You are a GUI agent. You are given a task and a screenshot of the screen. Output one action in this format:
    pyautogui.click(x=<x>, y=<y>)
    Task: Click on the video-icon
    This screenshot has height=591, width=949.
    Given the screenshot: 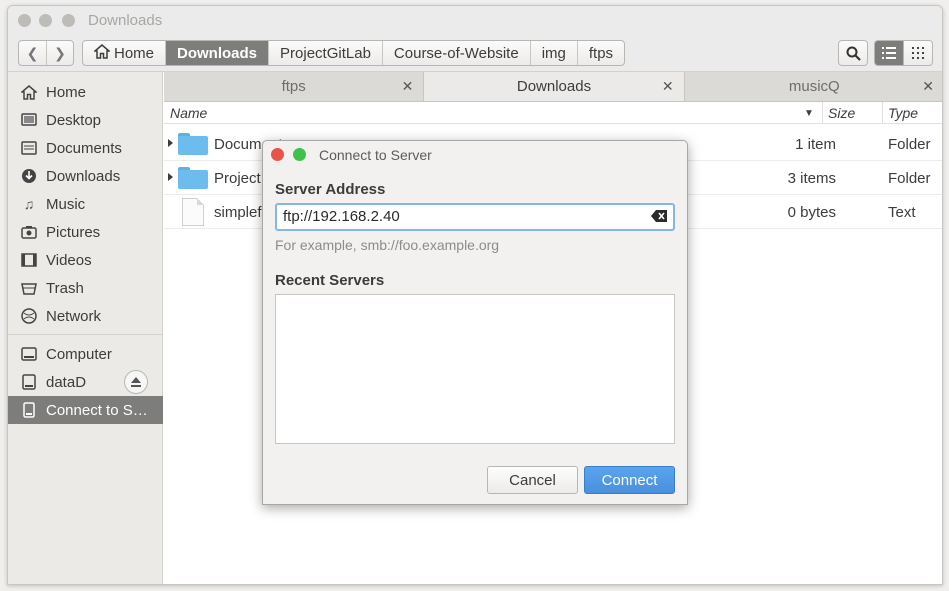 What is the action you would take?
    pyautogui.click(x=29, y=260)
    